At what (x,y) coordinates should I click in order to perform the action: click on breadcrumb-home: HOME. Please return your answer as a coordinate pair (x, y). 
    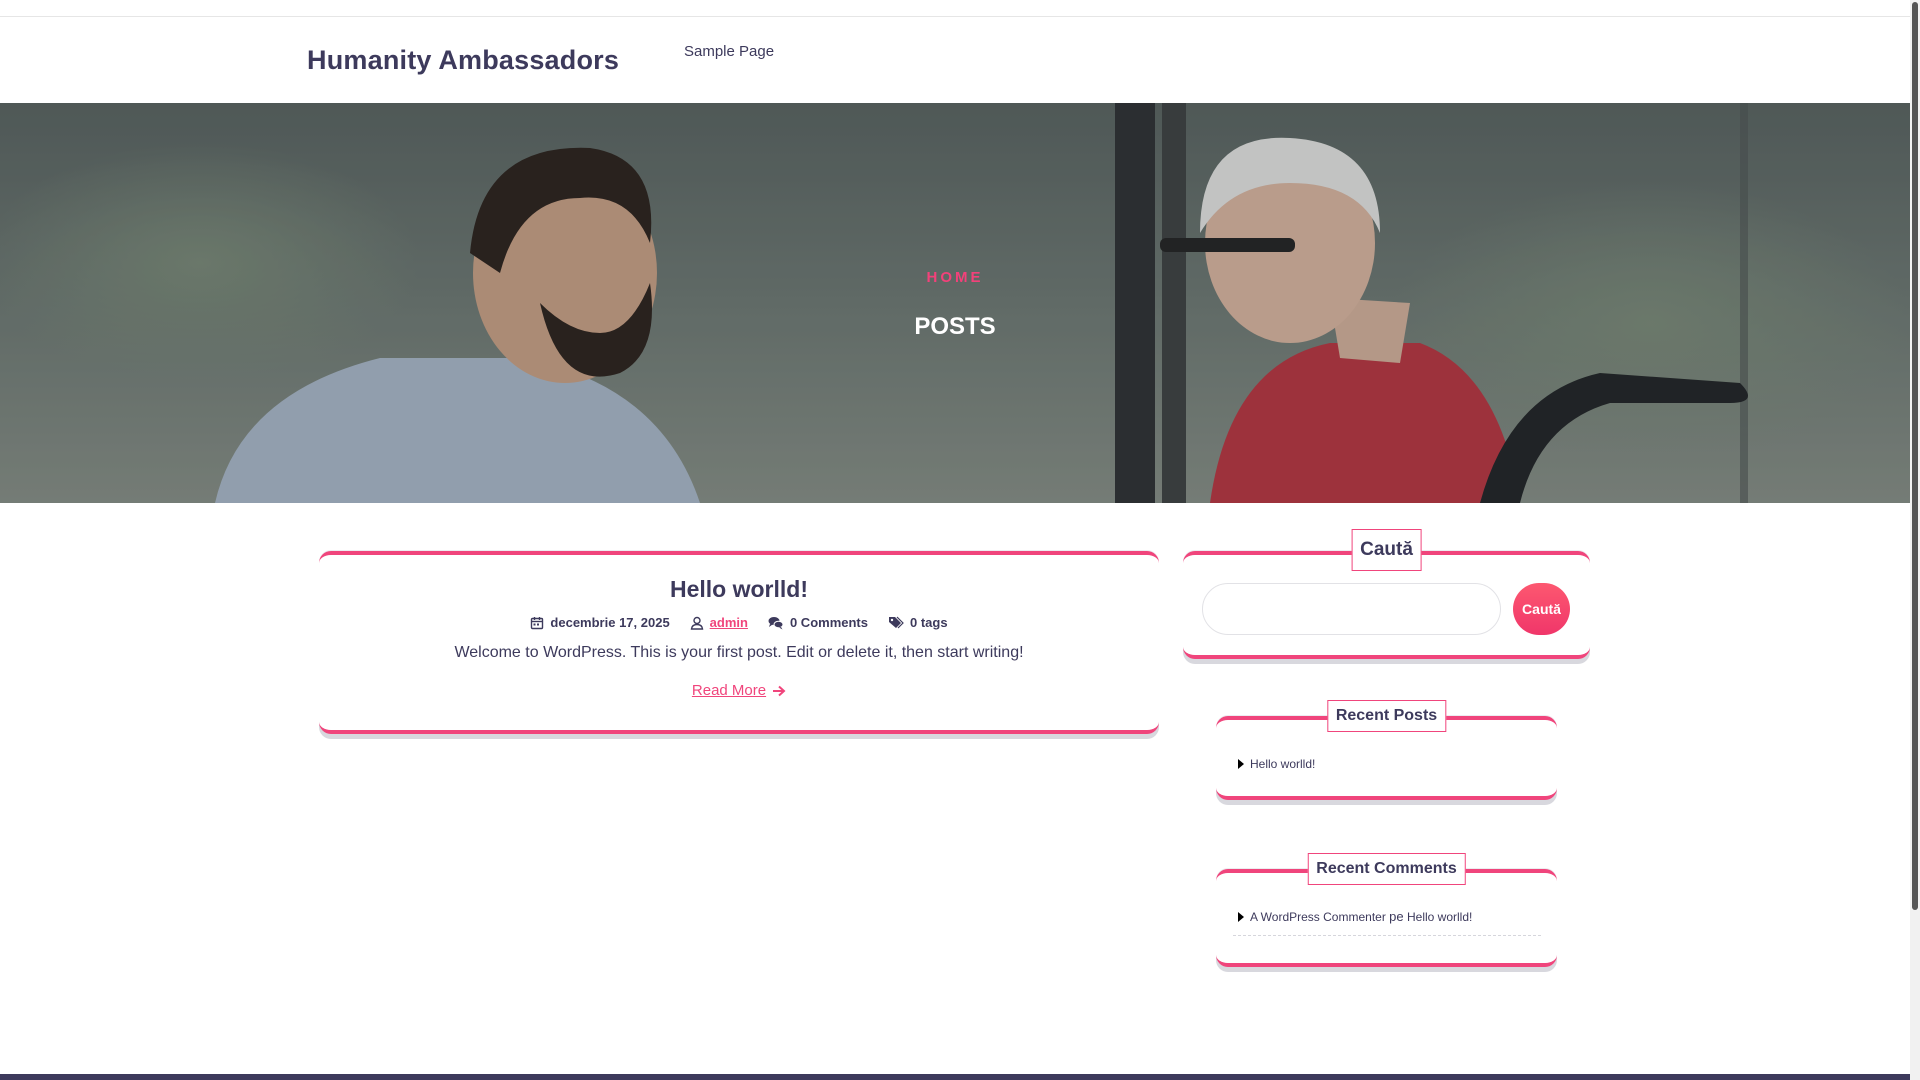
    Looking at the image, I should click on (955, 277).